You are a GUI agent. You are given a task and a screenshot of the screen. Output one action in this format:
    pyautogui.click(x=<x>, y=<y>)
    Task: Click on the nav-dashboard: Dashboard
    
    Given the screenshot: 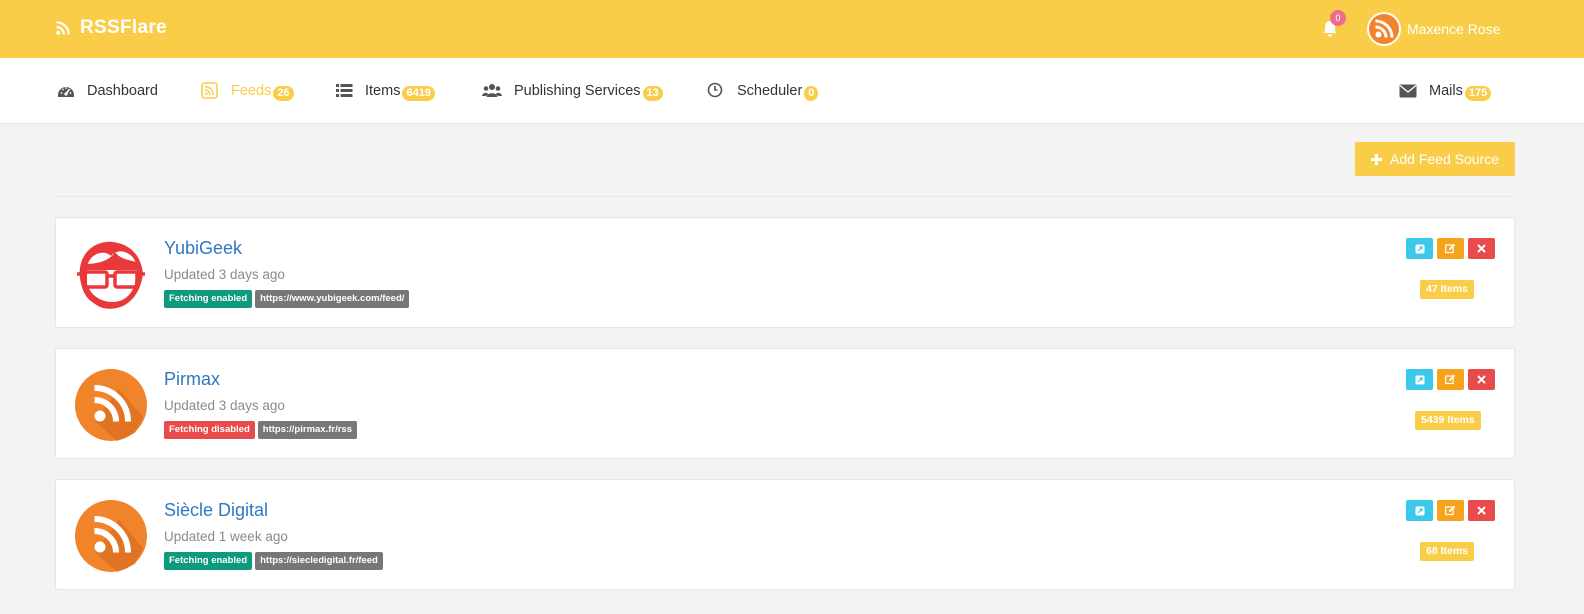 What is the action you would take?
    pyautogui.click(x=107, y=91)
    